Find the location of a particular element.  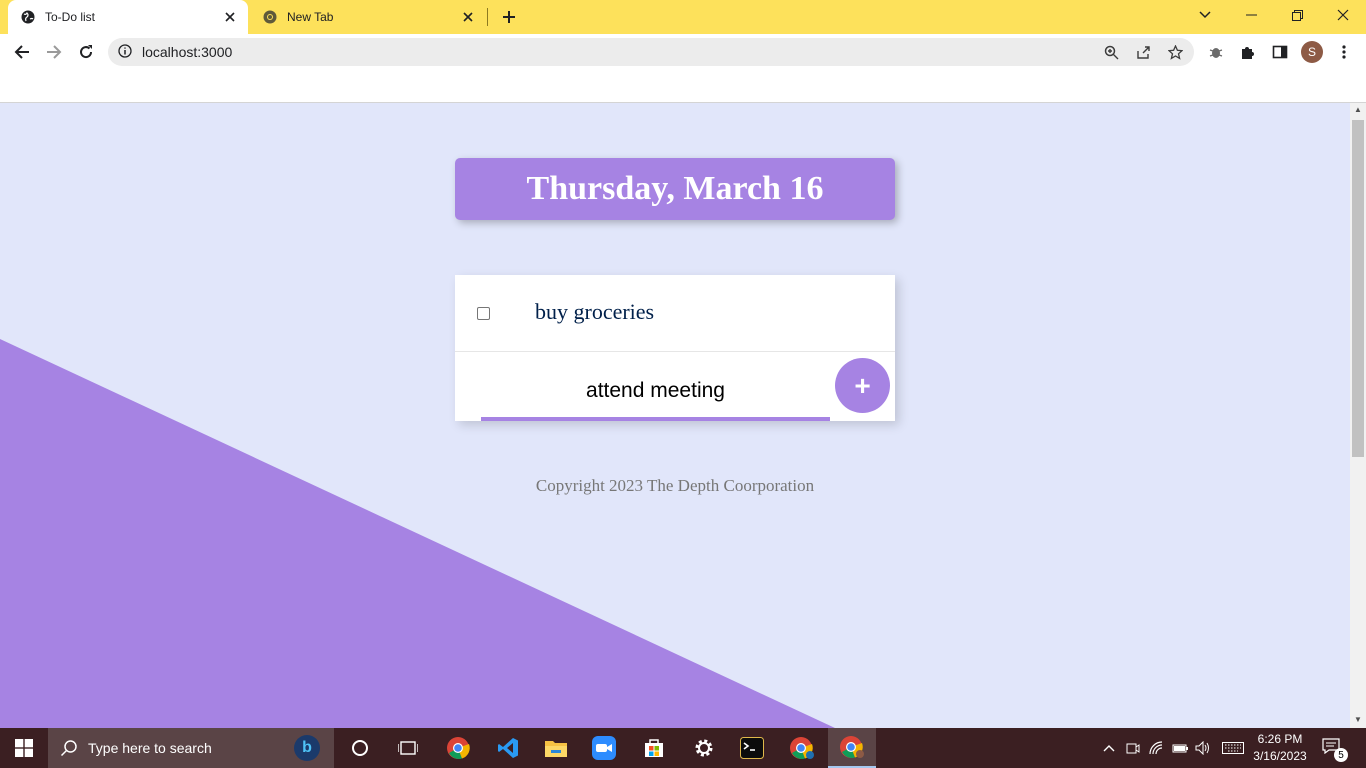

show-hidden-icons-icon is located at coordinates (1109, 748).